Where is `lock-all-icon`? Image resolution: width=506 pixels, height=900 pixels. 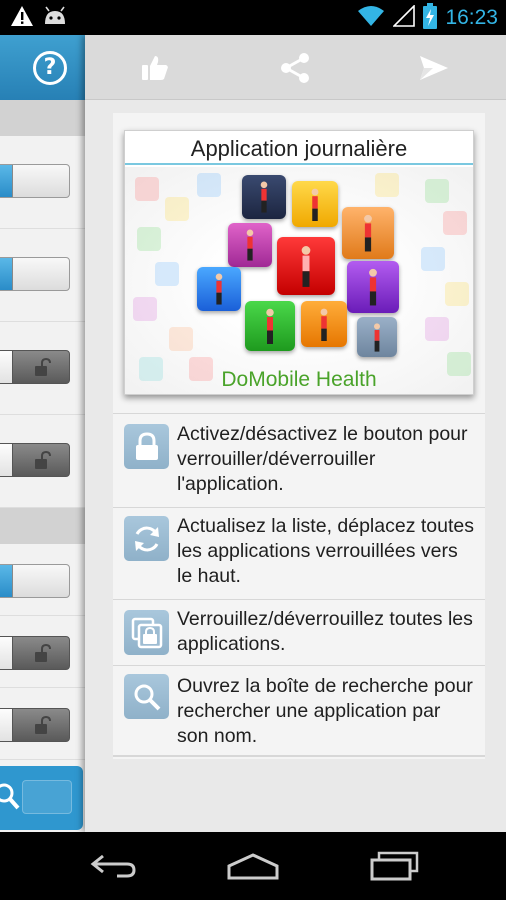
lock-all-icon is located at coordinates (146, 632).